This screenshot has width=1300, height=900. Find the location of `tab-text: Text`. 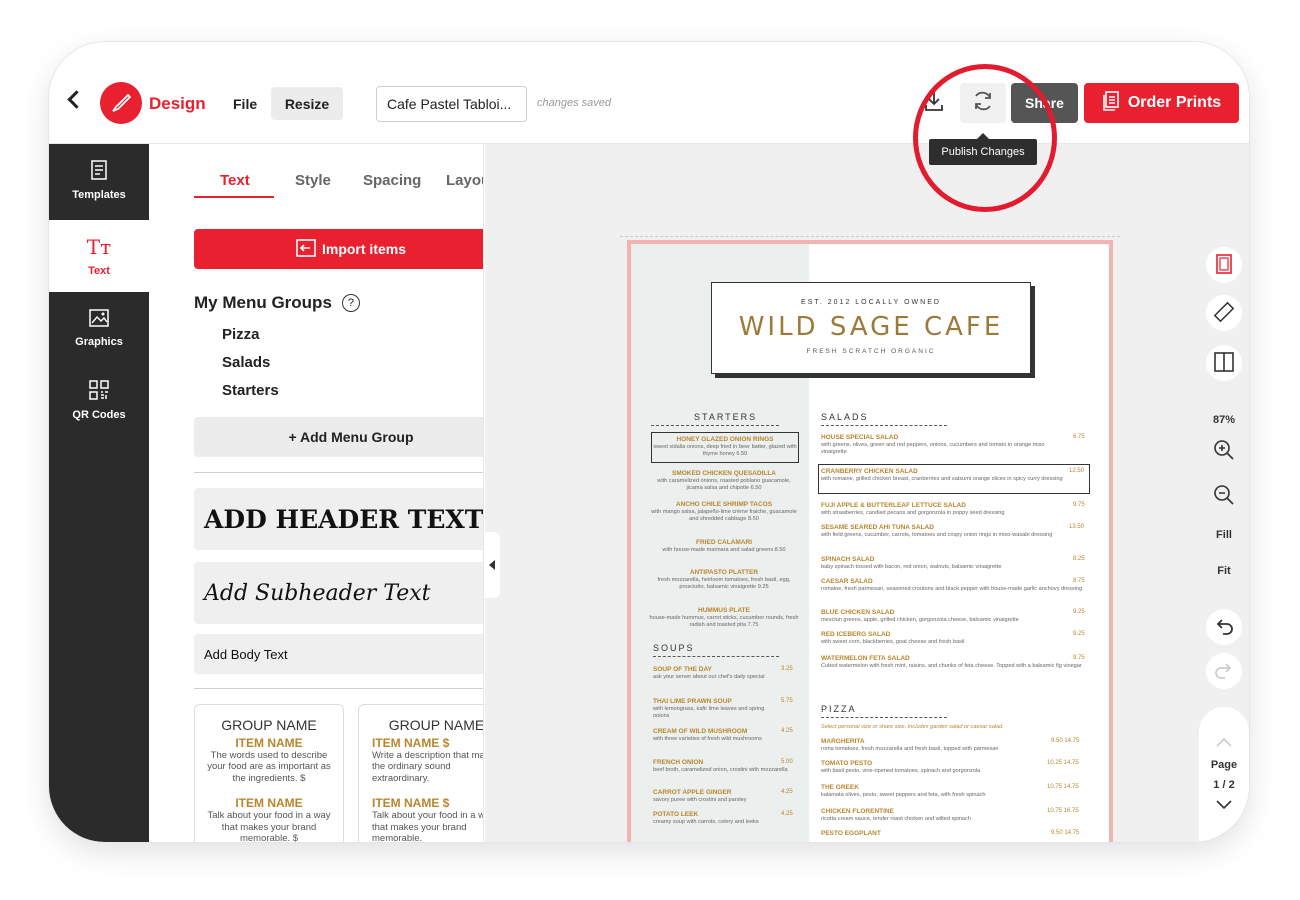

tab-text: Text is located at coordinates (235, 180).